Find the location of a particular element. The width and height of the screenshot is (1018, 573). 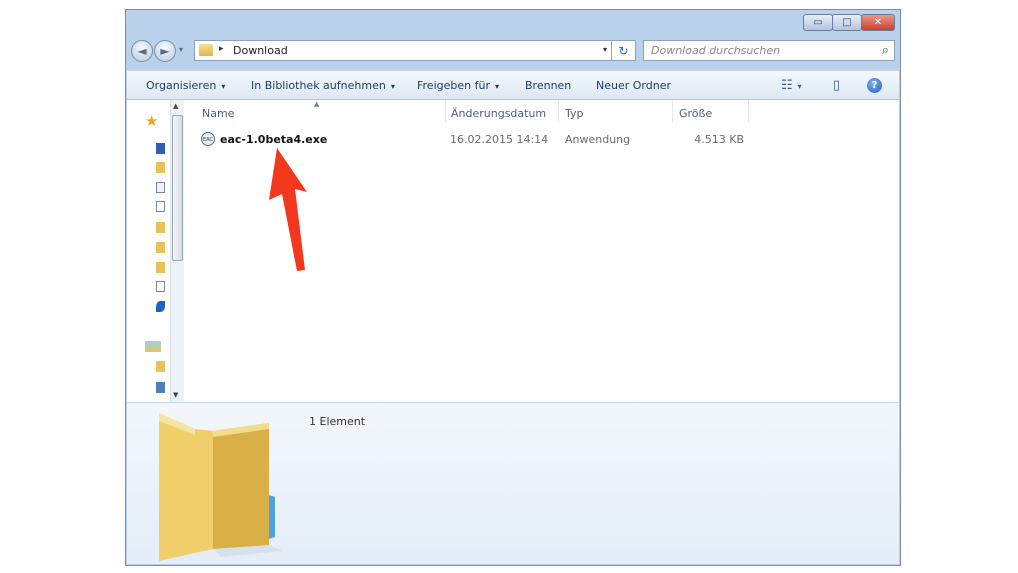

nav-scrollbar: ▲ ▼ is located at coordinates (177, 251).